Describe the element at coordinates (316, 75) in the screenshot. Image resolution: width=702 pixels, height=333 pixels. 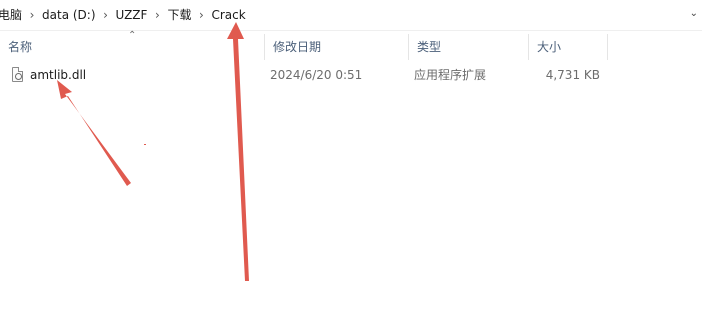
I see `file-modified: 2024/6/20 0:51` at that location.